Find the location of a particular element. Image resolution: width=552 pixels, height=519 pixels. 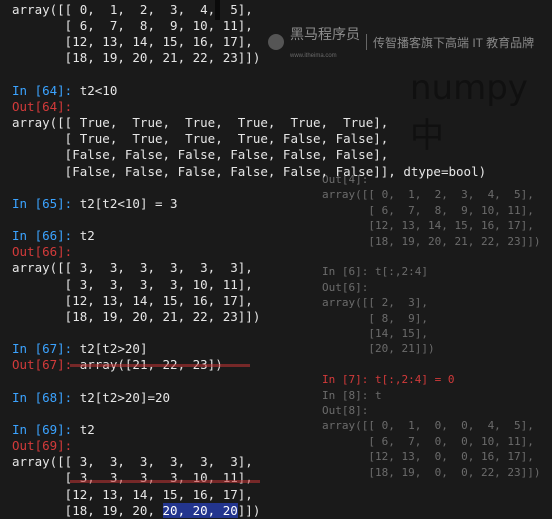

bool-row-2: [ True, True, True, True, False, False], is located at coordinates (200, 139).